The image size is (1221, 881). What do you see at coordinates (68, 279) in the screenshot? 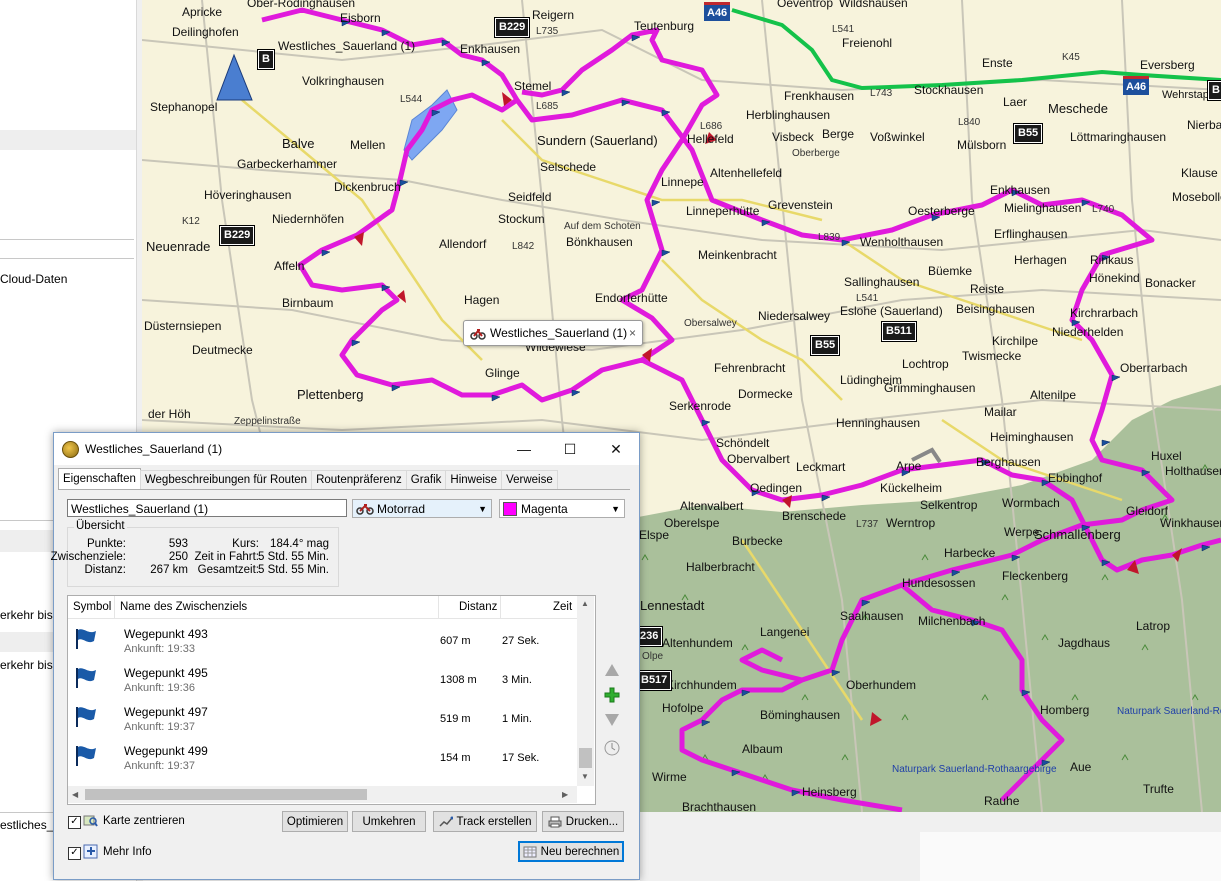
I see `cloud-data-label: Cloud-Daten` at bounding box center [68, 279].